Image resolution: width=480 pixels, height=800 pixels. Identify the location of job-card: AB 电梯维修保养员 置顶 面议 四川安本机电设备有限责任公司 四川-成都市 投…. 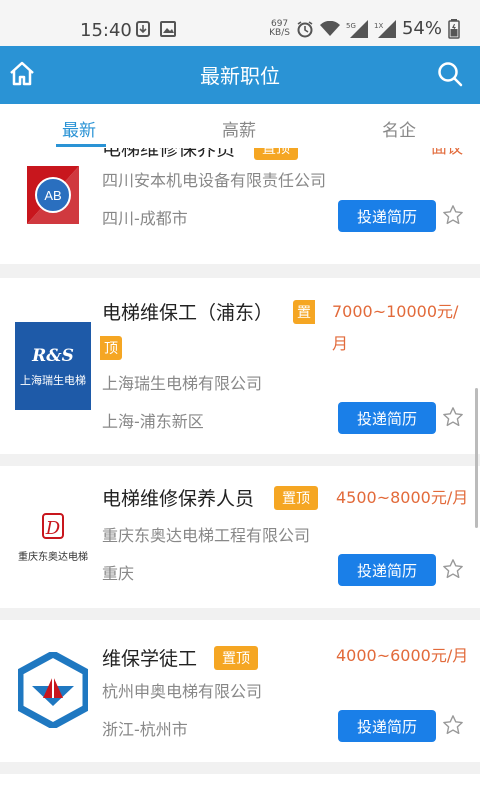
(240, 206).